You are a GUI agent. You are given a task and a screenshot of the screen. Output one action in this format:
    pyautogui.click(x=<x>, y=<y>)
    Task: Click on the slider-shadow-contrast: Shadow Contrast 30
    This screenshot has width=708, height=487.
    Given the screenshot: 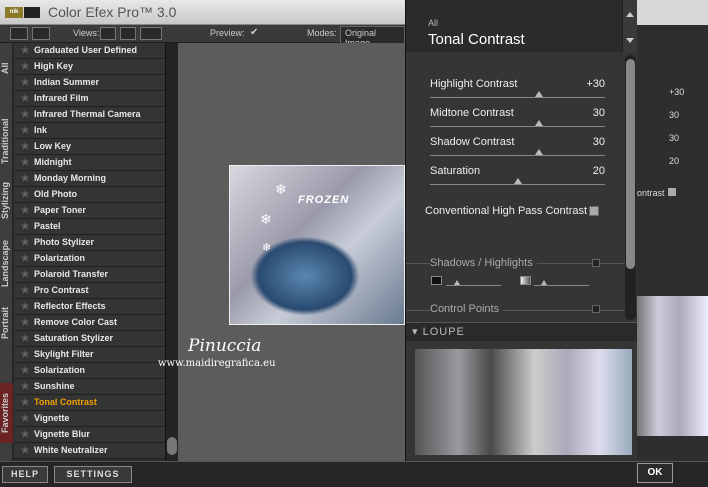 What is the action you would take?
    pyautogui.click(x=517, y=150)
    